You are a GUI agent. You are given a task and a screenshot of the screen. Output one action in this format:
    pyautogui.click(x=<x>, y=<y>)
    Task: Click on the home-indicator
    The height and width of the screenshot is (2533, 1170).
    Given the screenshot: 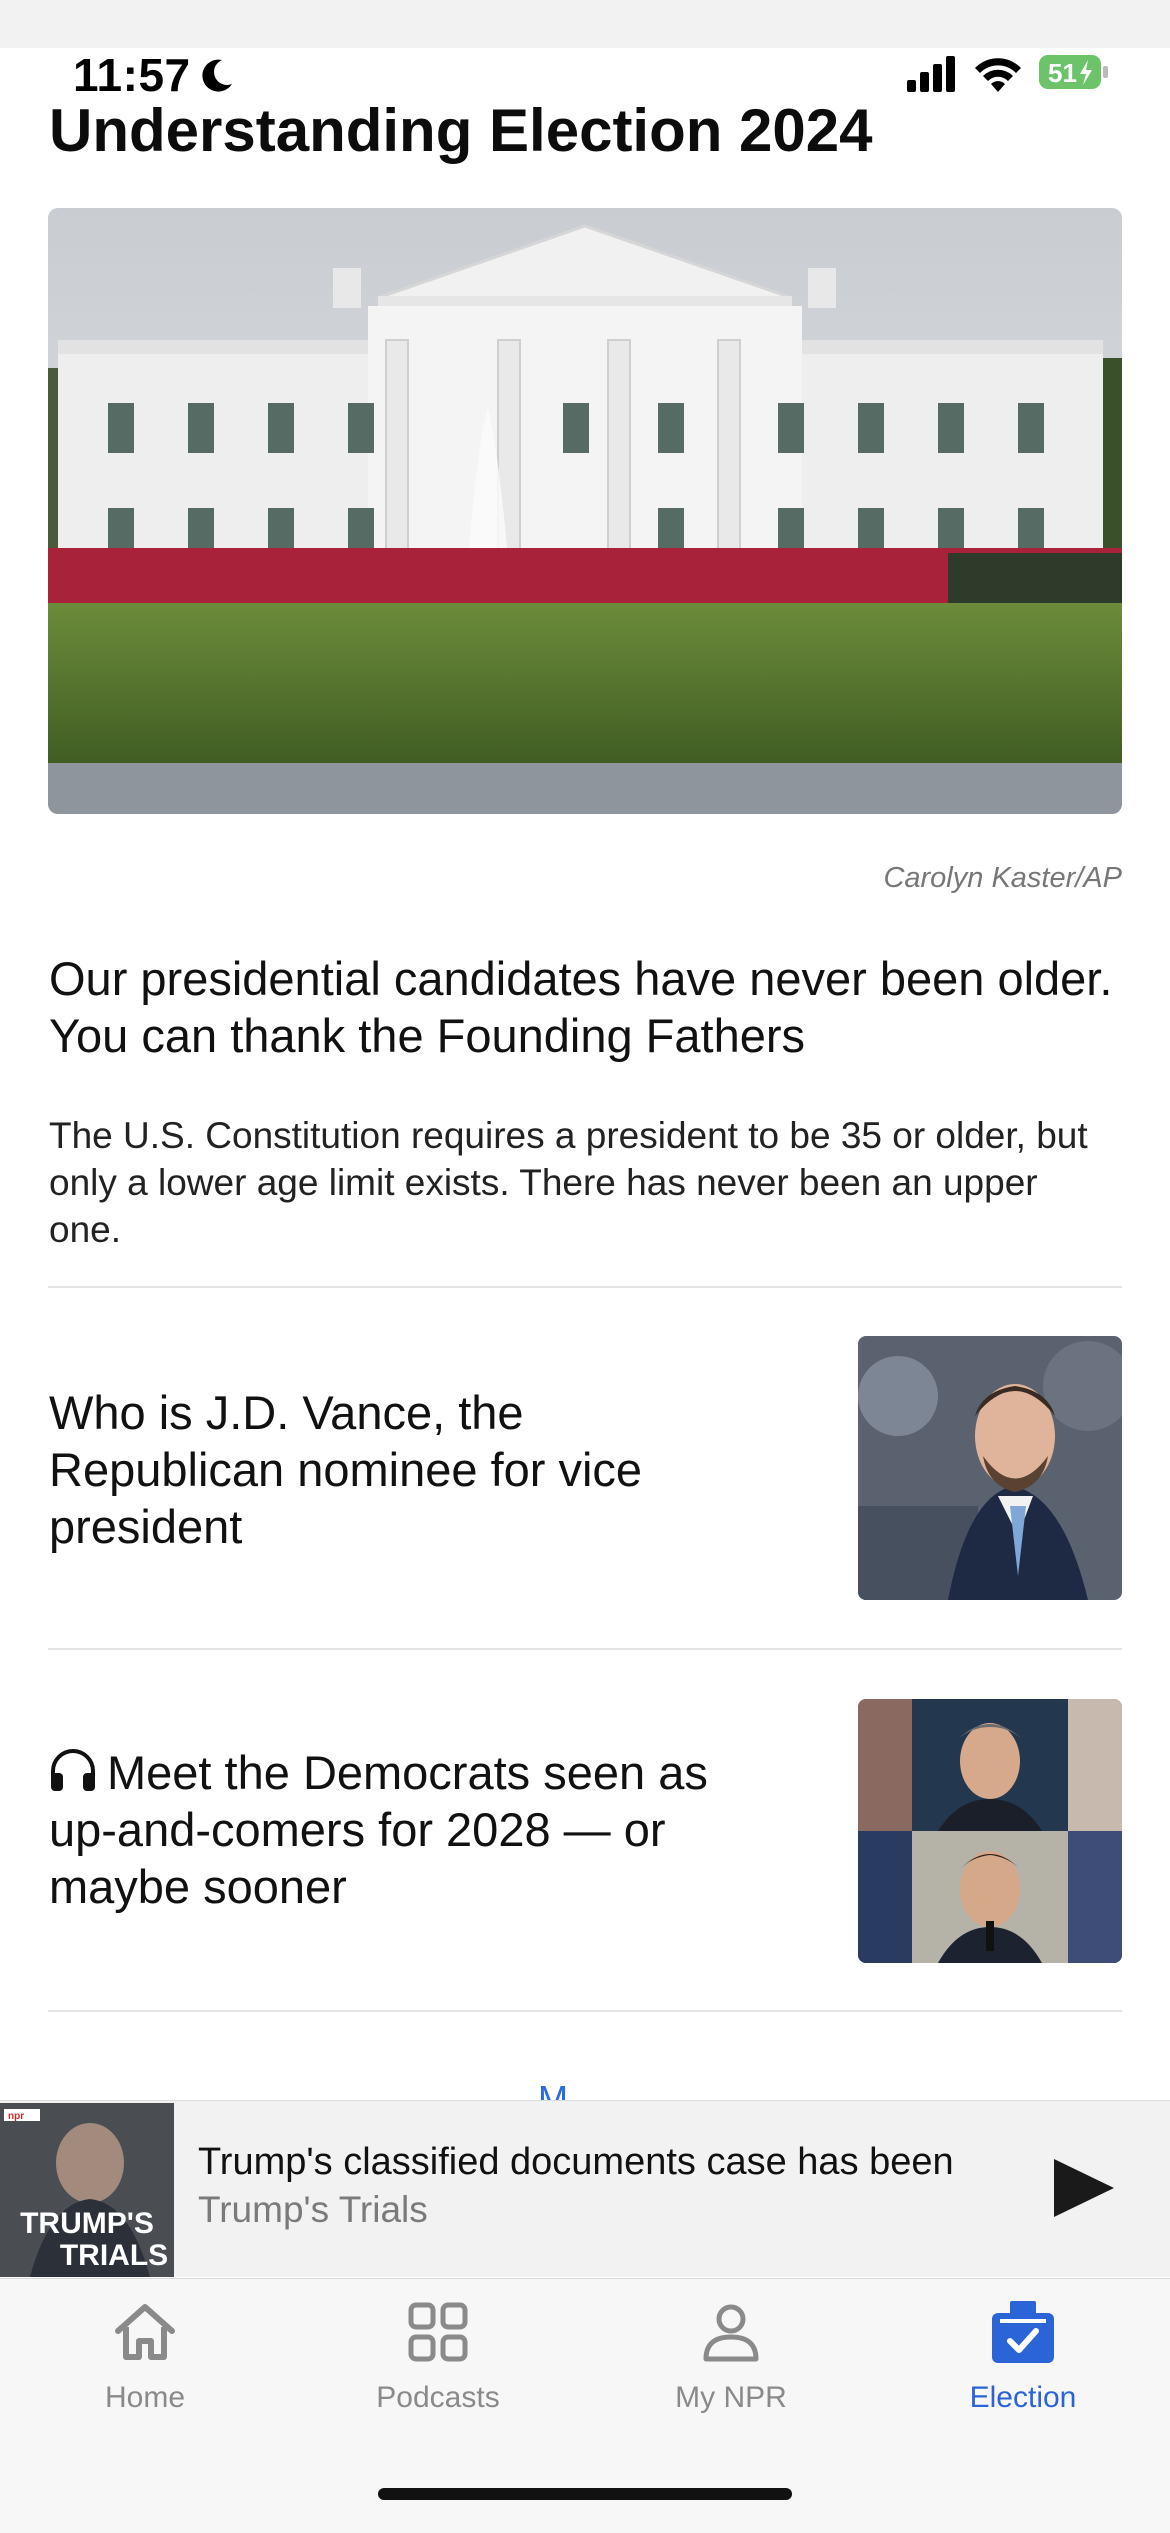 What is the action you would take?
    pyautogui.click(x=585, y=2494)
    